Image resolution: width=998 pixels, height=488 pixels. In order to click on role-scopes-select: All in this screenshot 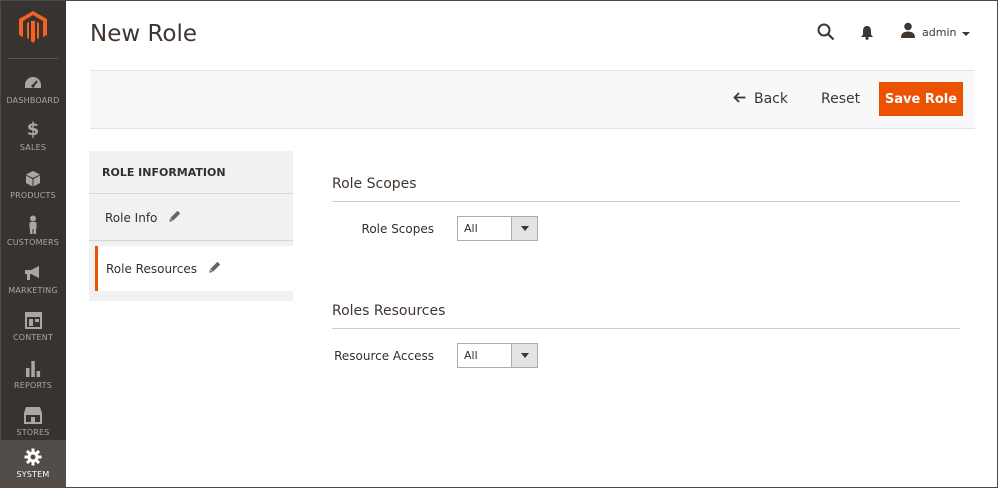, I will do `click(497, 228)`.